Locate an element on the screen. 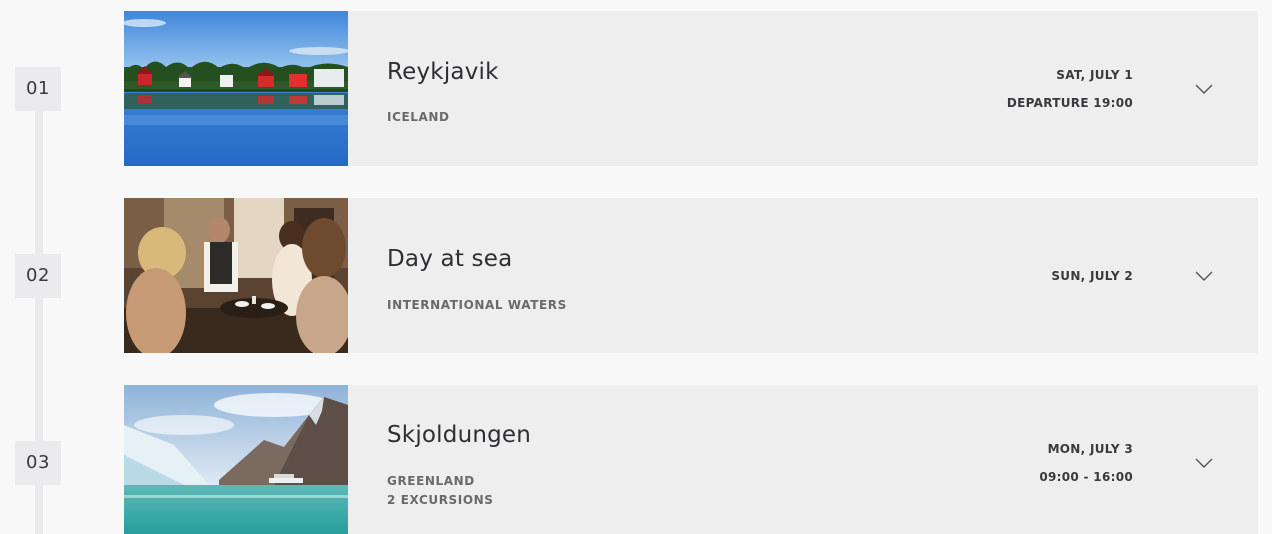 The height and width of the screenshot is (534, 1272). time-line: 09:00 - 16:00 is located at coordinates (1086, 477).